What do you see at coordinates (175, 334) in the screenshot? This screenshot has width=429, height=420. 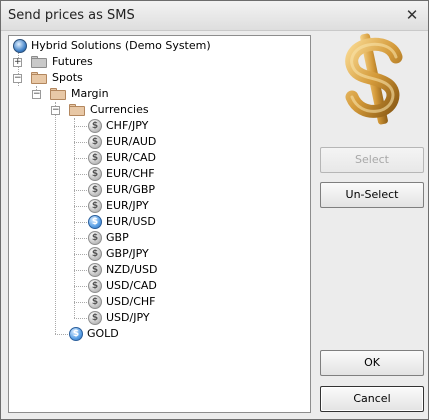 I see `tree-node-gold: $ GOLD` at bounding box center [175, 334].